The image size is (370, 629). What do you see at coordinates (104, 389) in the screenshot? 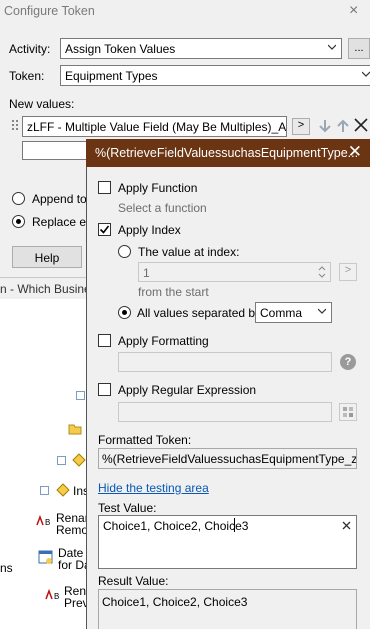
I see `apply-regex-checkbox` at bounding box center [104, 389].